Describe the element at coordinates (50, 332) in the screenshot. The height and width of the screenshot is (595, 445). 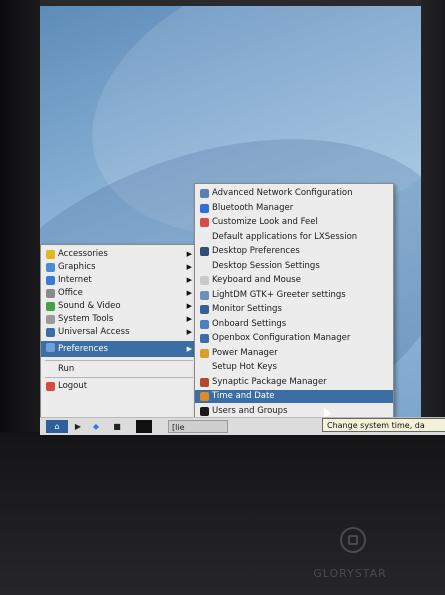
I see `universal-access-icon` at that location.